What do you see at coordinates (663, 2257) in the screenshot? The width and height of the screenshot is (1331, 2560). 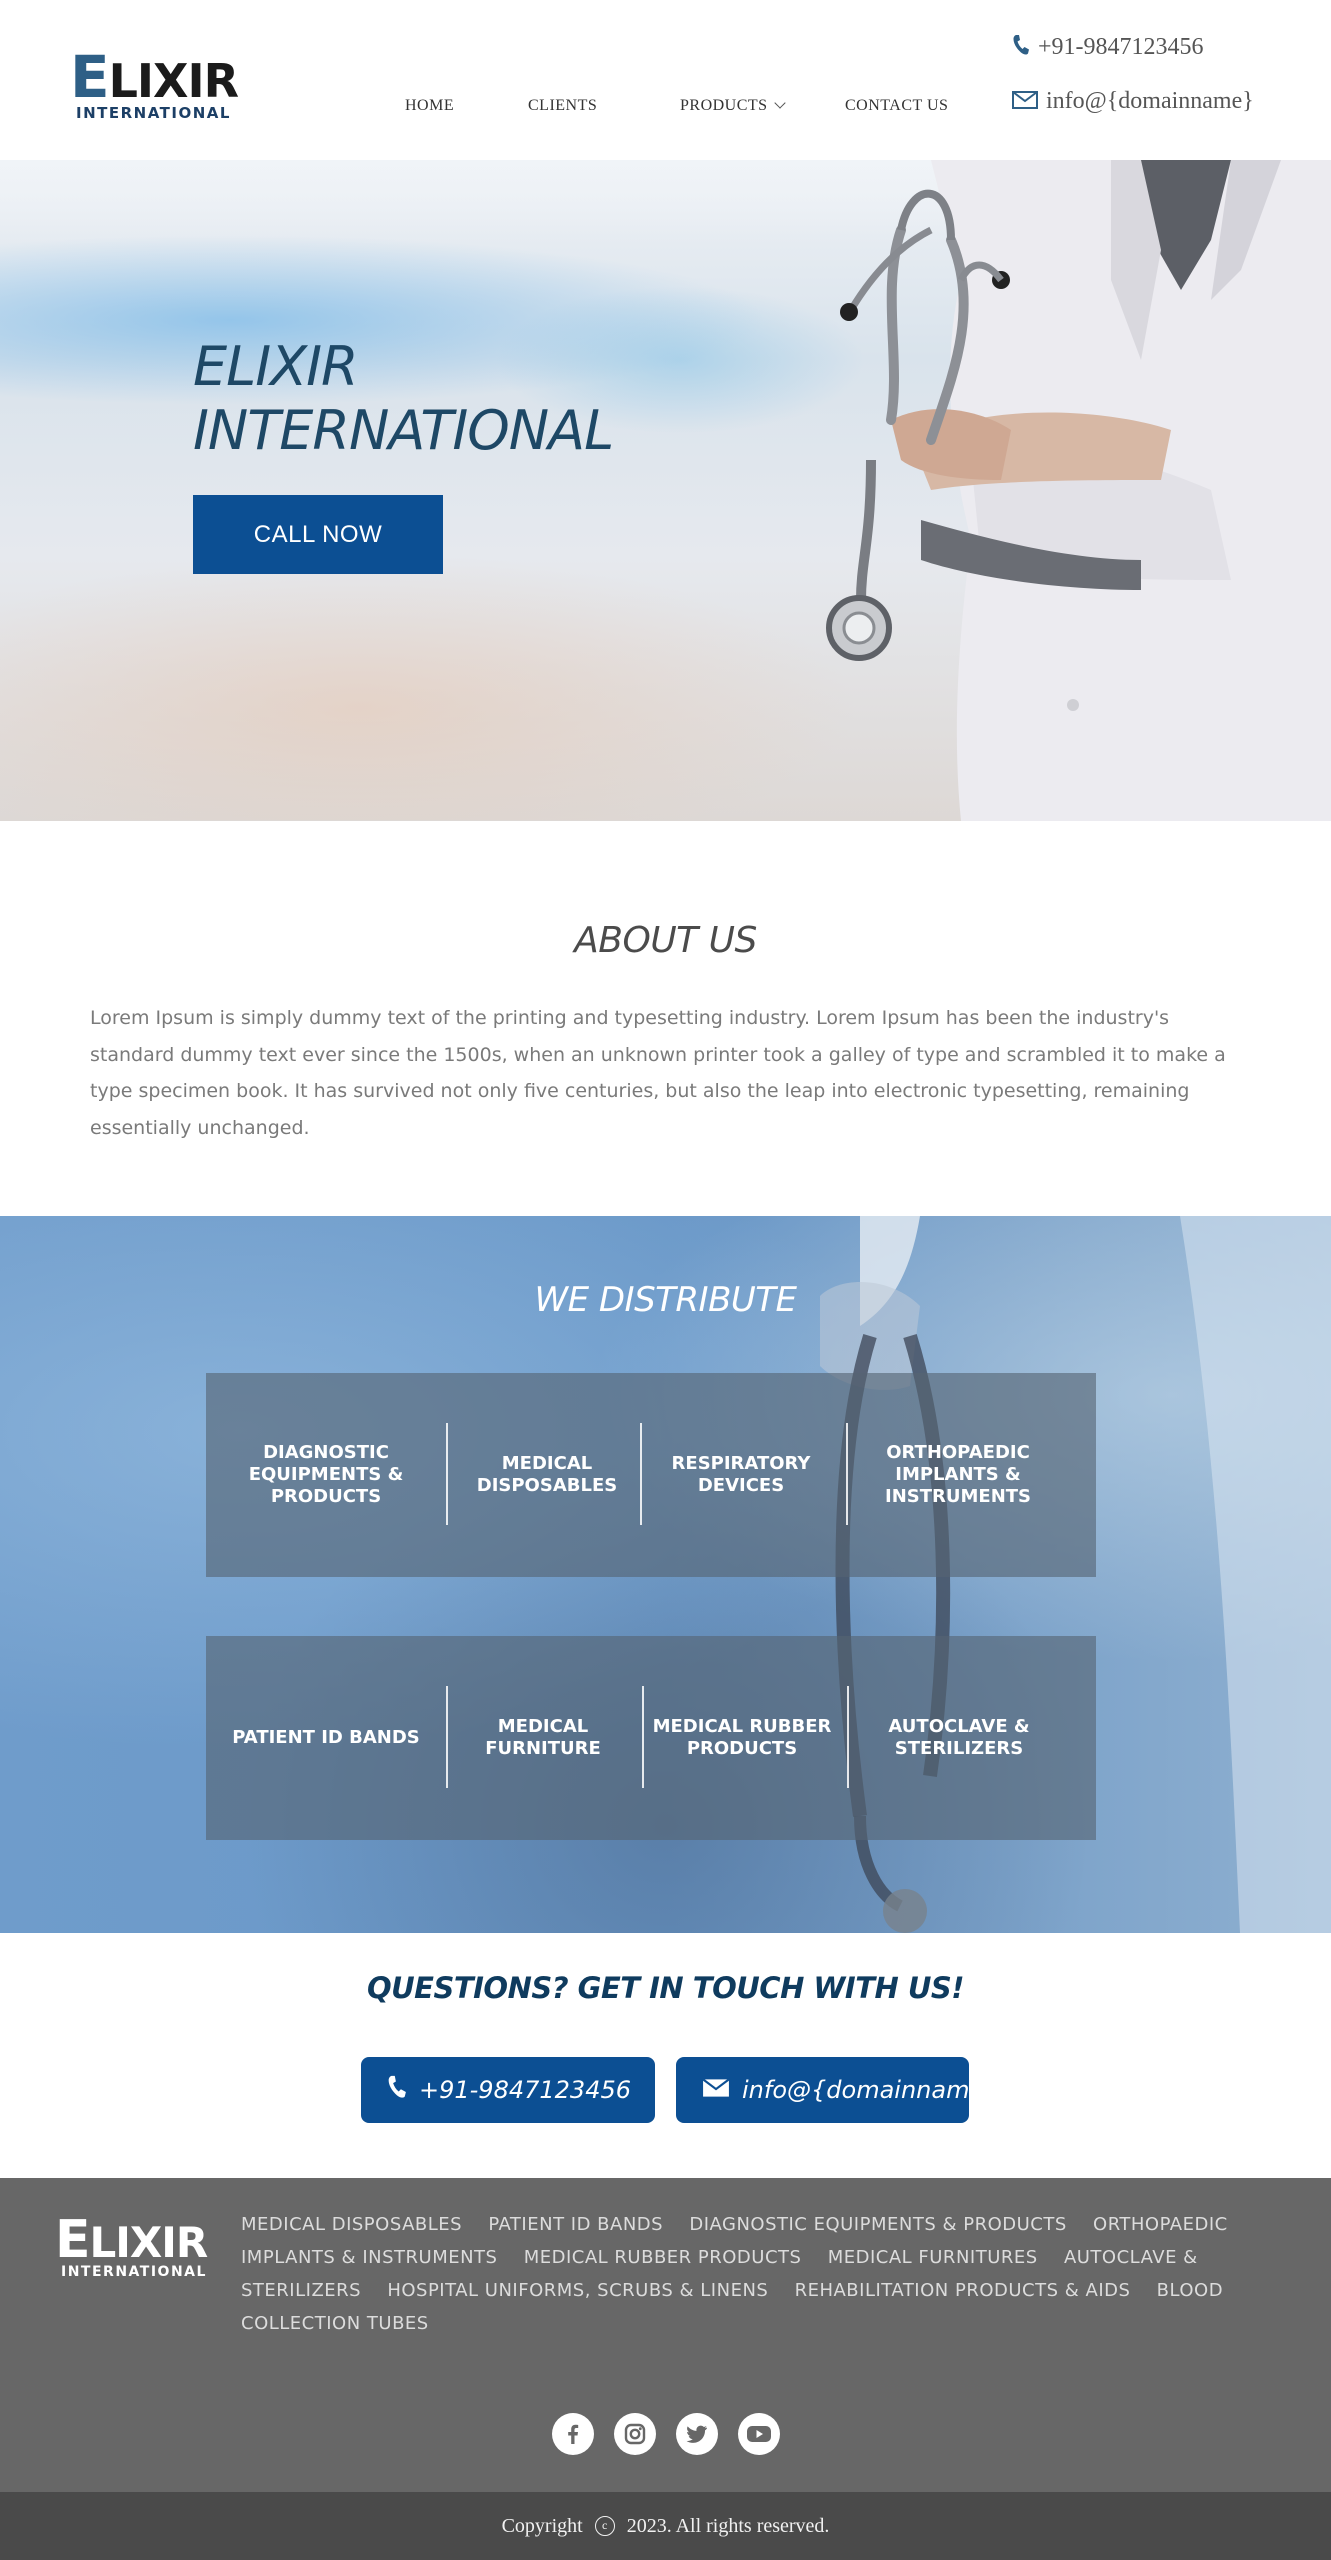 I see `footer-link: MEDICAL RUBBER PRODUCTS` at bounding box center [663, 2257].